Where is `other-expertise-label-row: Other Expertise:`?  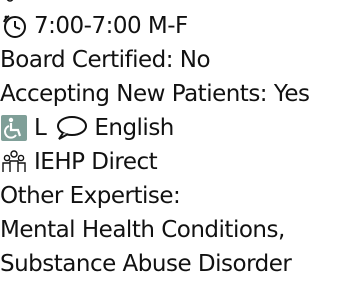
other-expertise-label-row: Other Expertise: is located at coordinates (90, 196).